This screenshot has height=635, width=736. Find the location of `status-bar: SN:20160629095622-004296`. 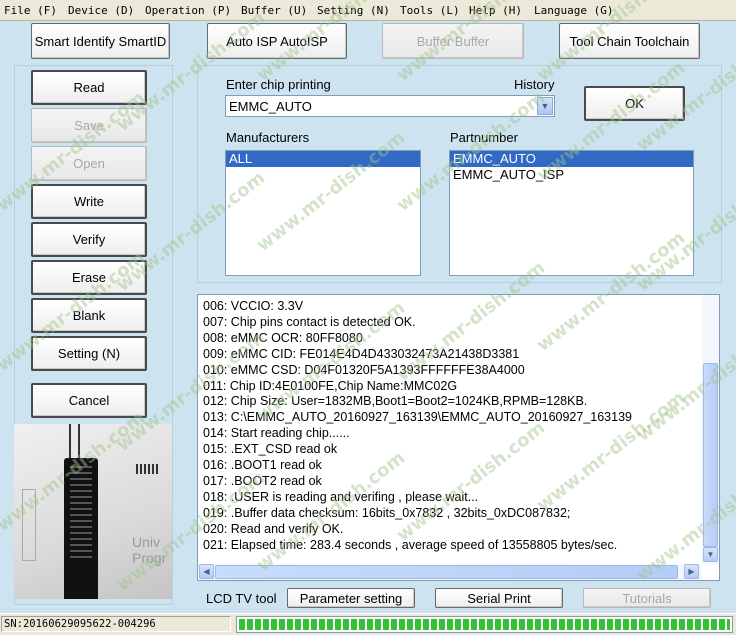

status-bar: SN:20160629095622-004296 is located at coordinates (368, 624).